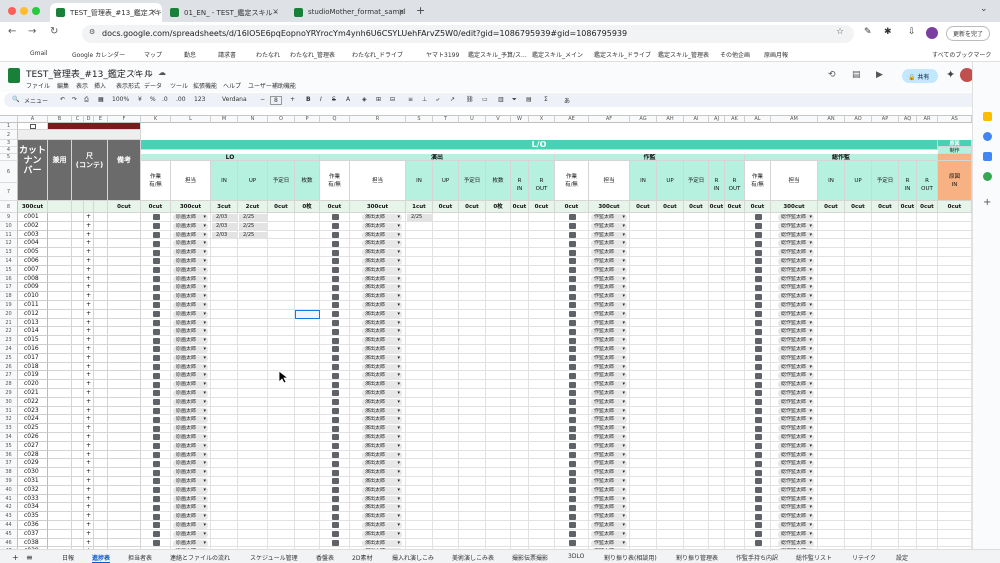 The height and width of the screenshot is (563, 1000). Describe the element at coordinates (902, 557) in the screenshot. I see `sheet-tab: 設定` at that location.